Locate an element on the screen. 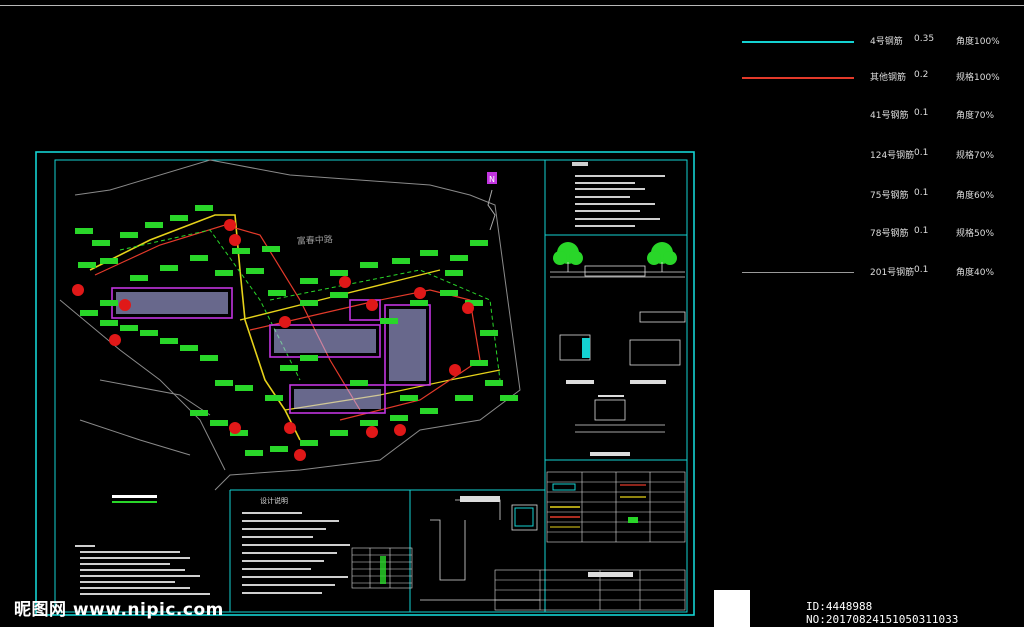 The height and width of the screenshot is (627, 1024). north-marker: N is located at coordinates (492, 179).